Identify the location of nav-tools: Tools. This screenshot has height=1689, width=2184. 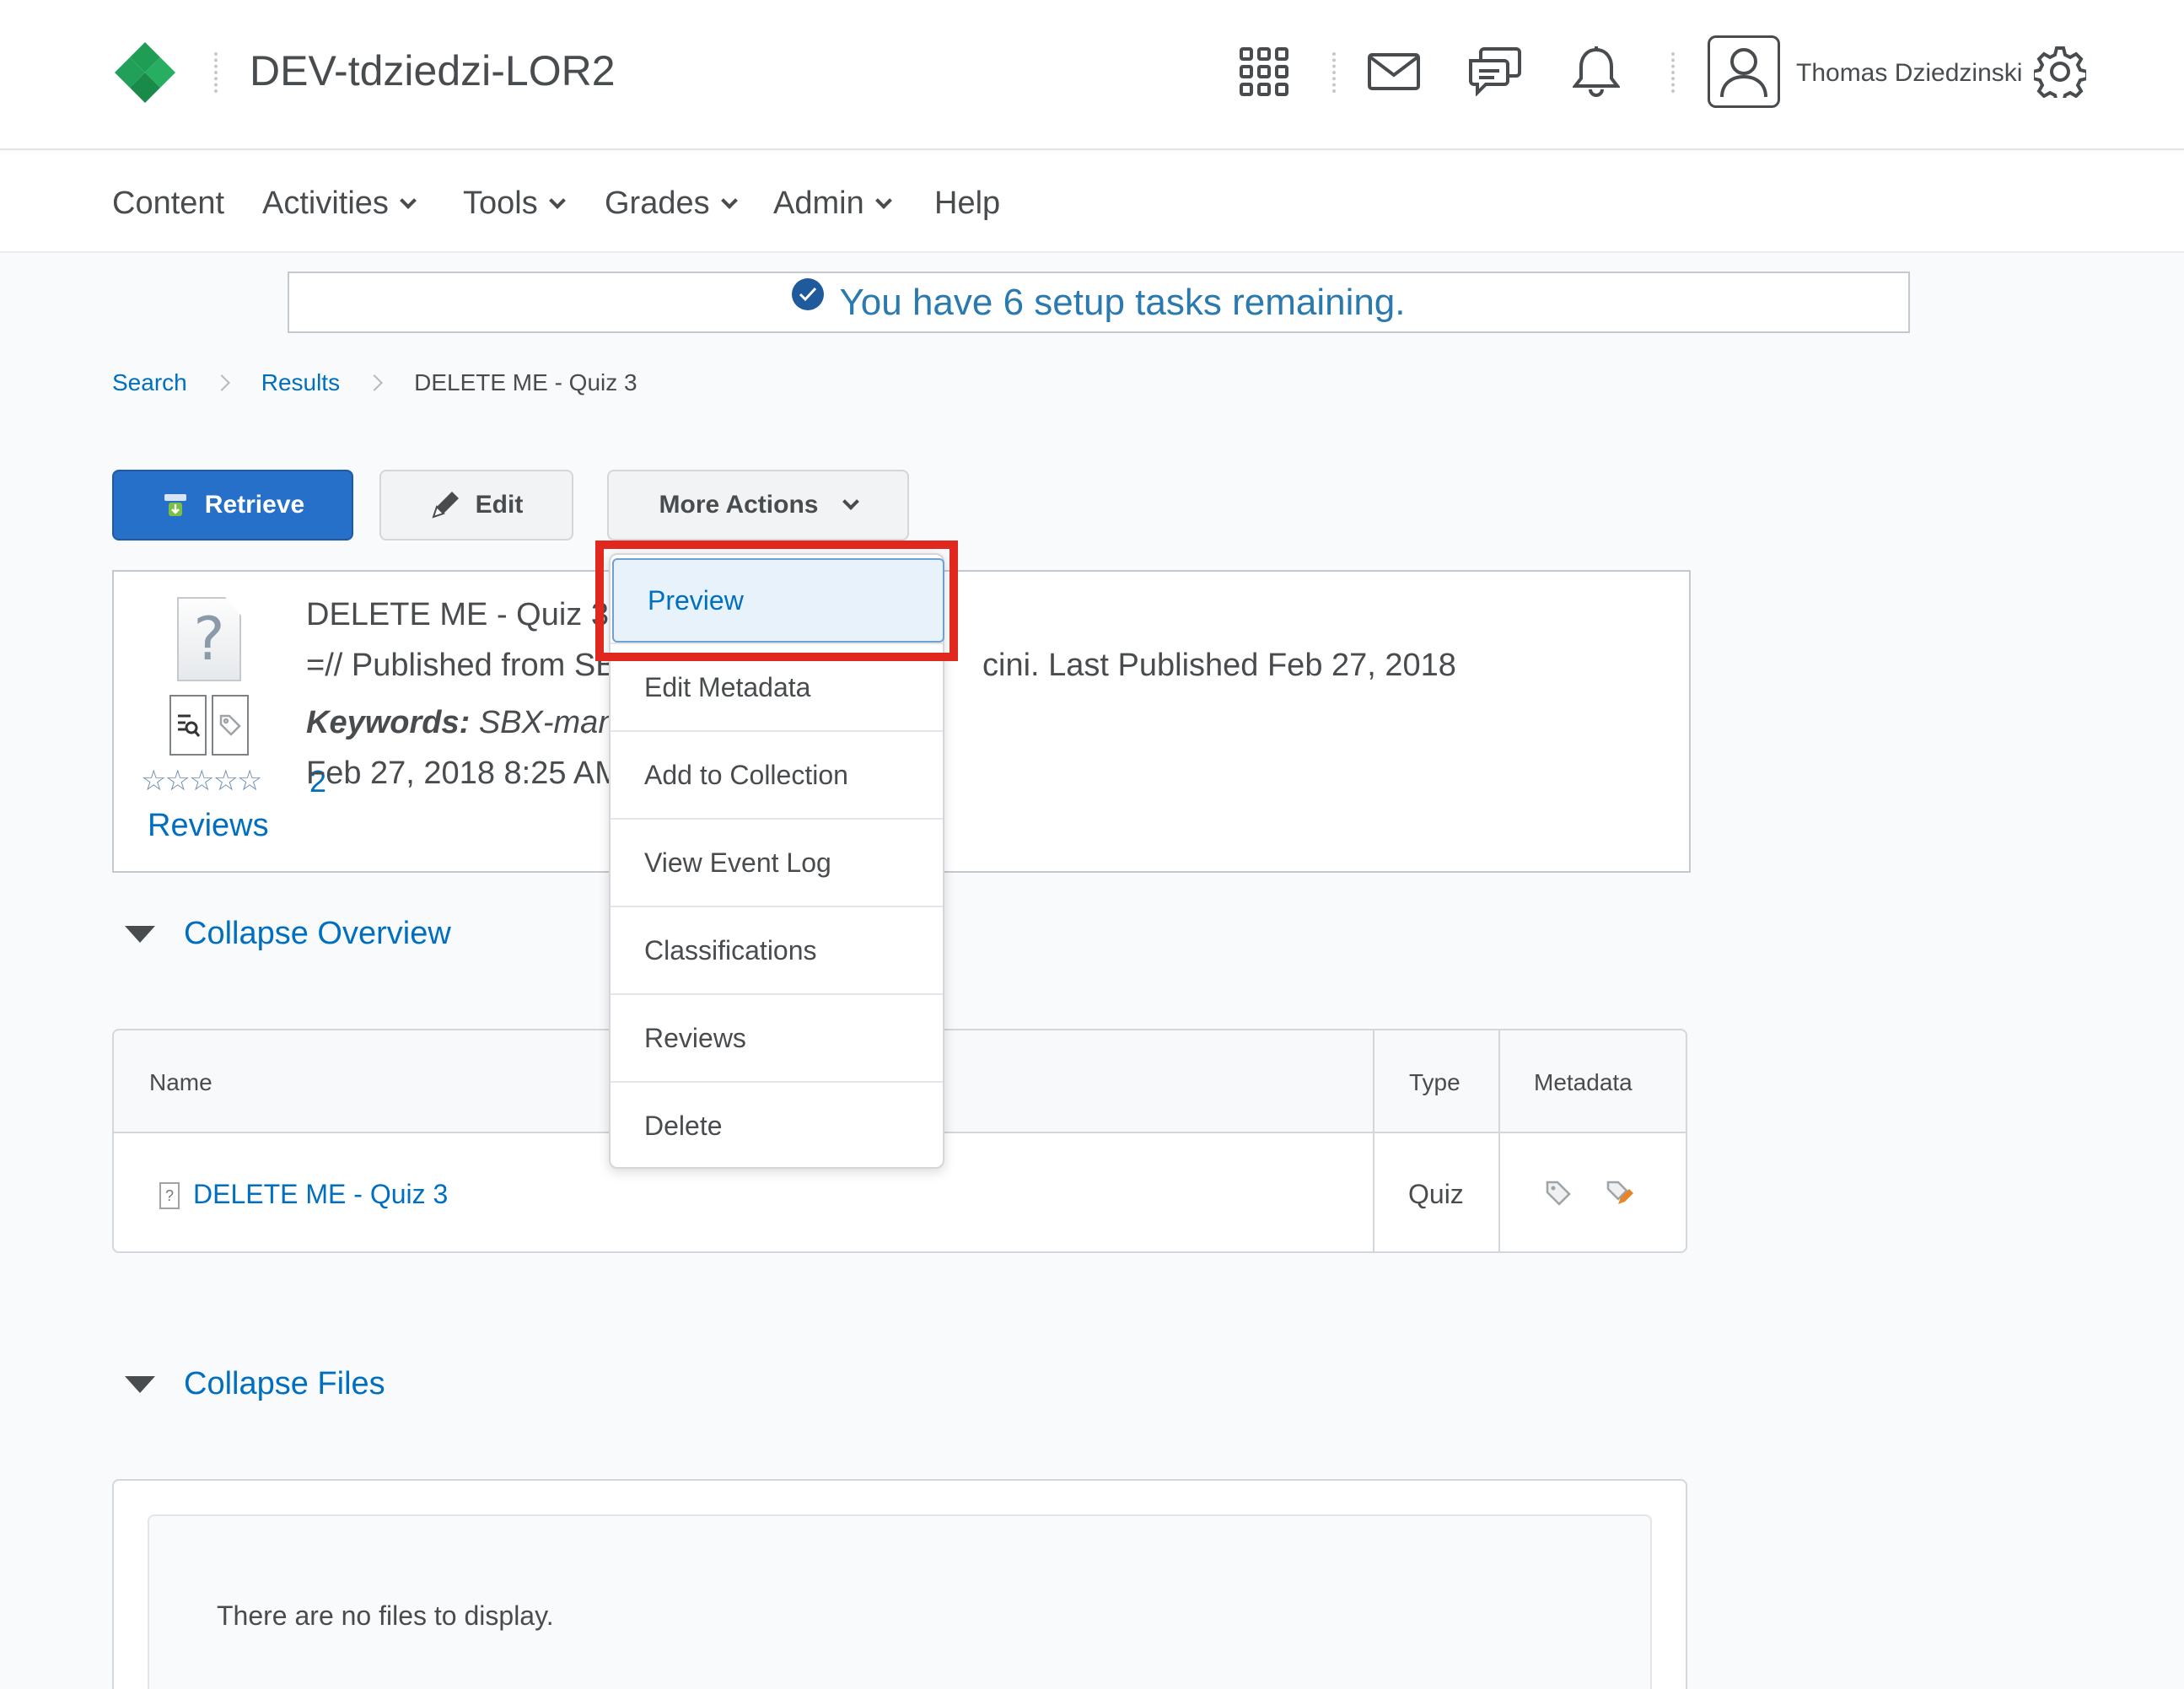
(514, 204).